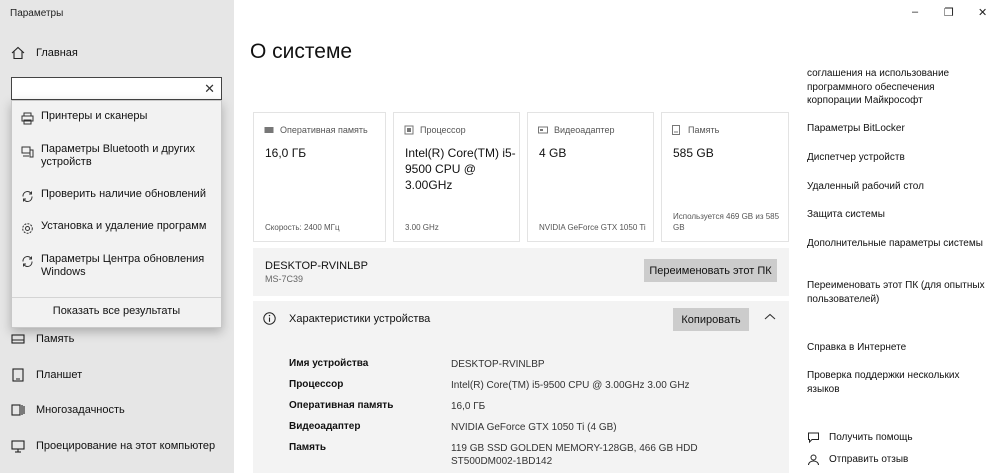 The width and height of the screenshot is (1000, 473). What do you see at coordinates (422, 227) in the screenshot?
I see `card-subtext: 3.00 GHz` at bounding box center [422, 227].